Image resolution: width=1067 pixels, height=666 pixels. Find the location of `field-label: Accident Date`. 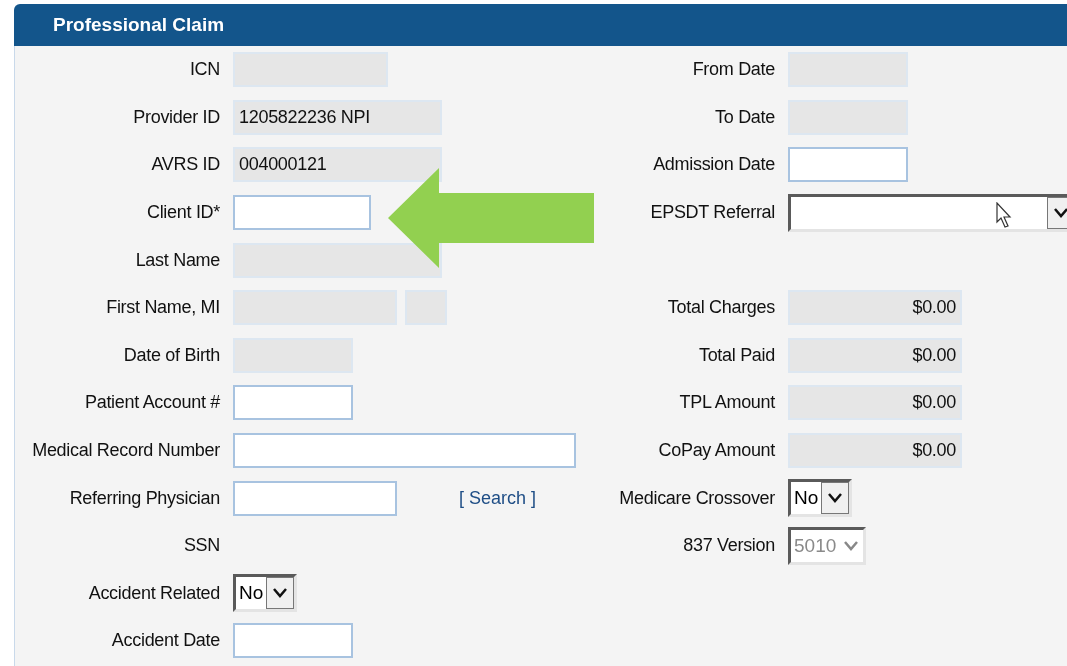

field-label: Accident Date is located at coordinates (165, 641).